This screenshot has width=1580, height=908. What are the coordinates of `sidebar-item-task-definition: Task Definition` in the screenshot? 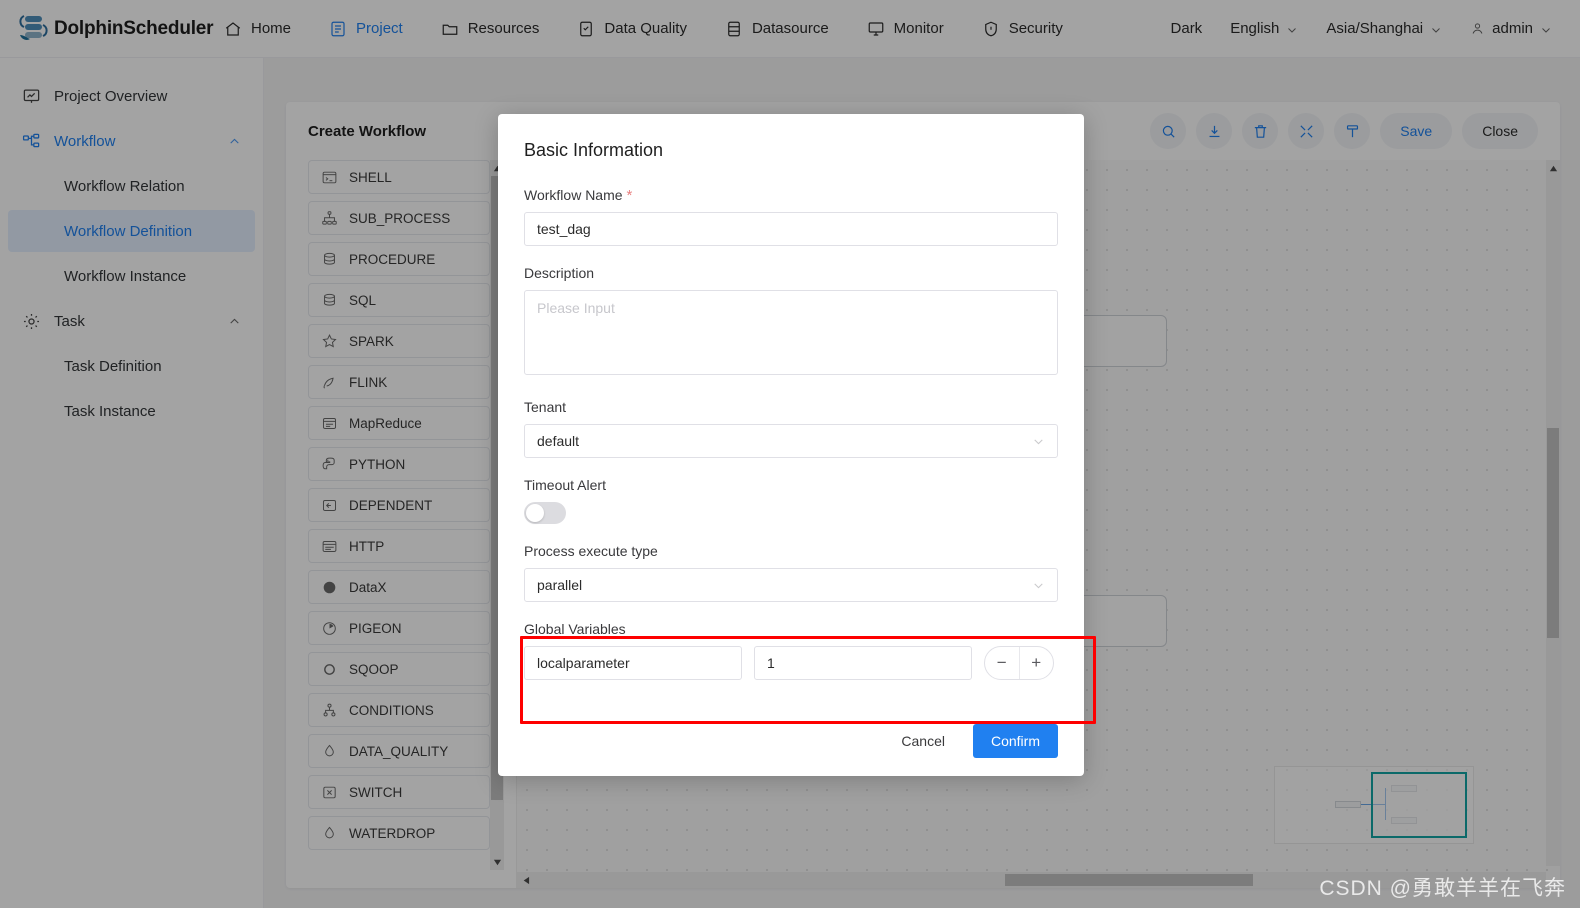 It's located at (131, 366).